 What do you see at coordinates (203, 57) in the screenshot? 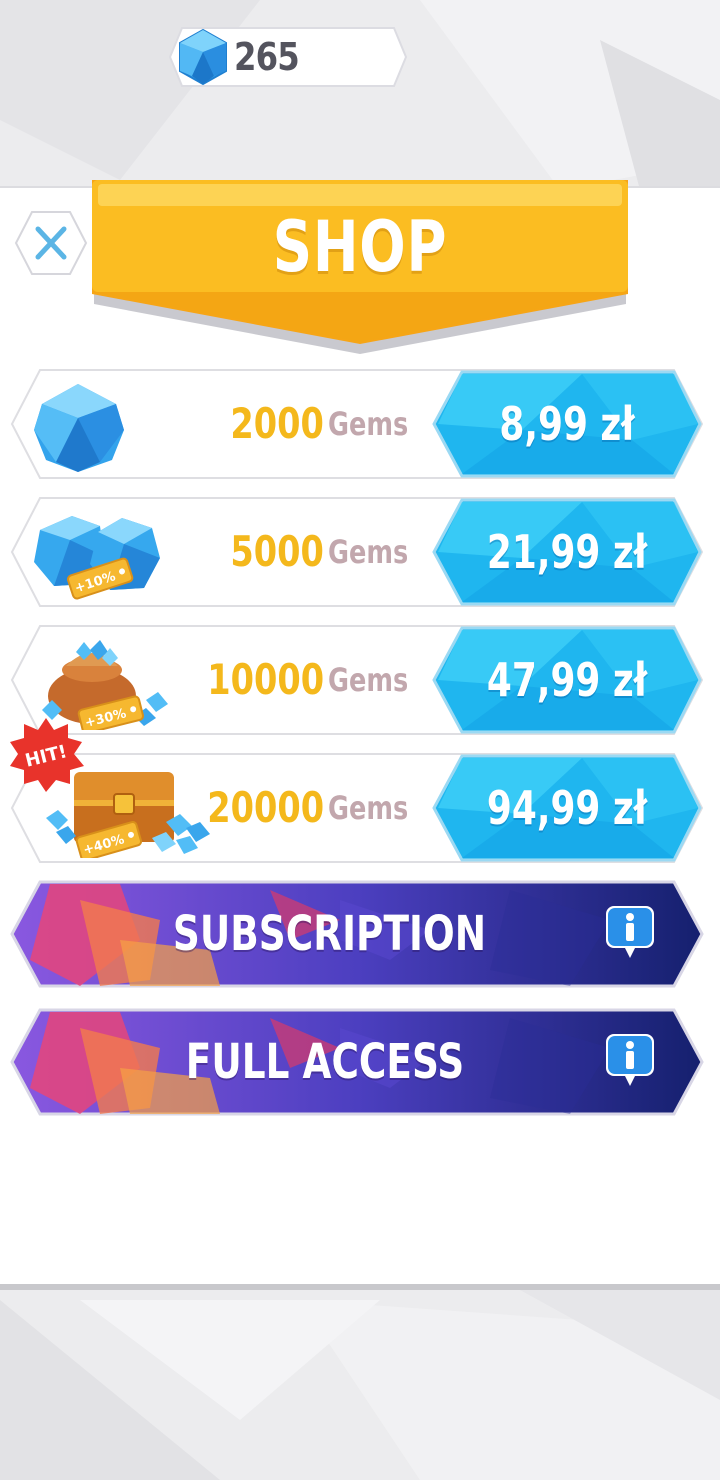
I see `gem-icon` at bounding box center [203, 57].